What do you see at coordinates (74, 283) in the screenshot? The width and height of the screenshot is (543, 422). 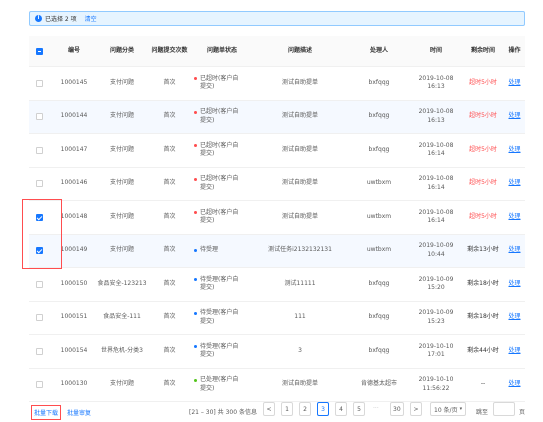 I see `issue-no: 1000150` at bounding box center [74, 283].